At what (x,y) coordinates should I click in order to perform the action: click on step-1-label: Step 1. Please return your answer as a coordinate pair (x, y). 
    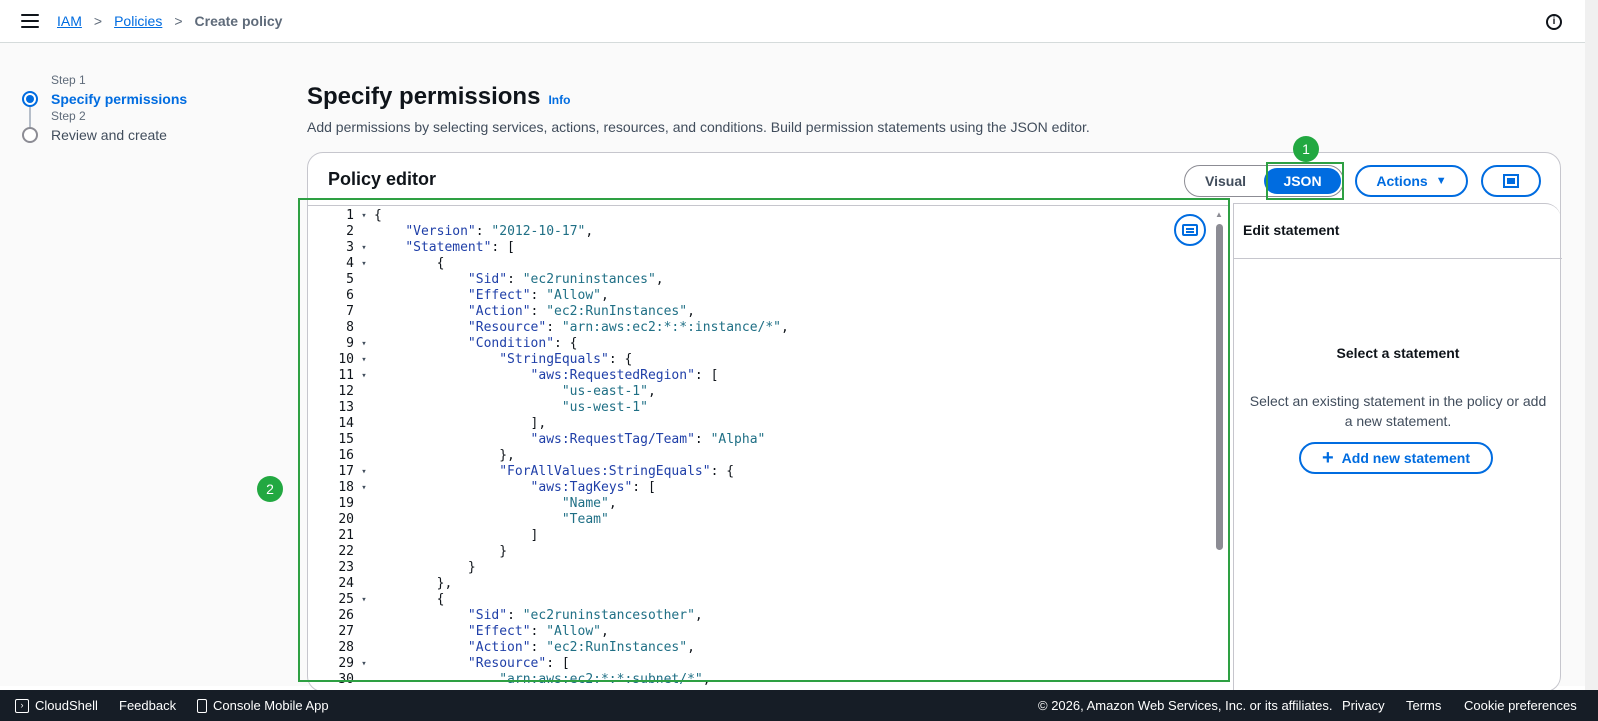
    Looking at the image, I should click on (68, 80).